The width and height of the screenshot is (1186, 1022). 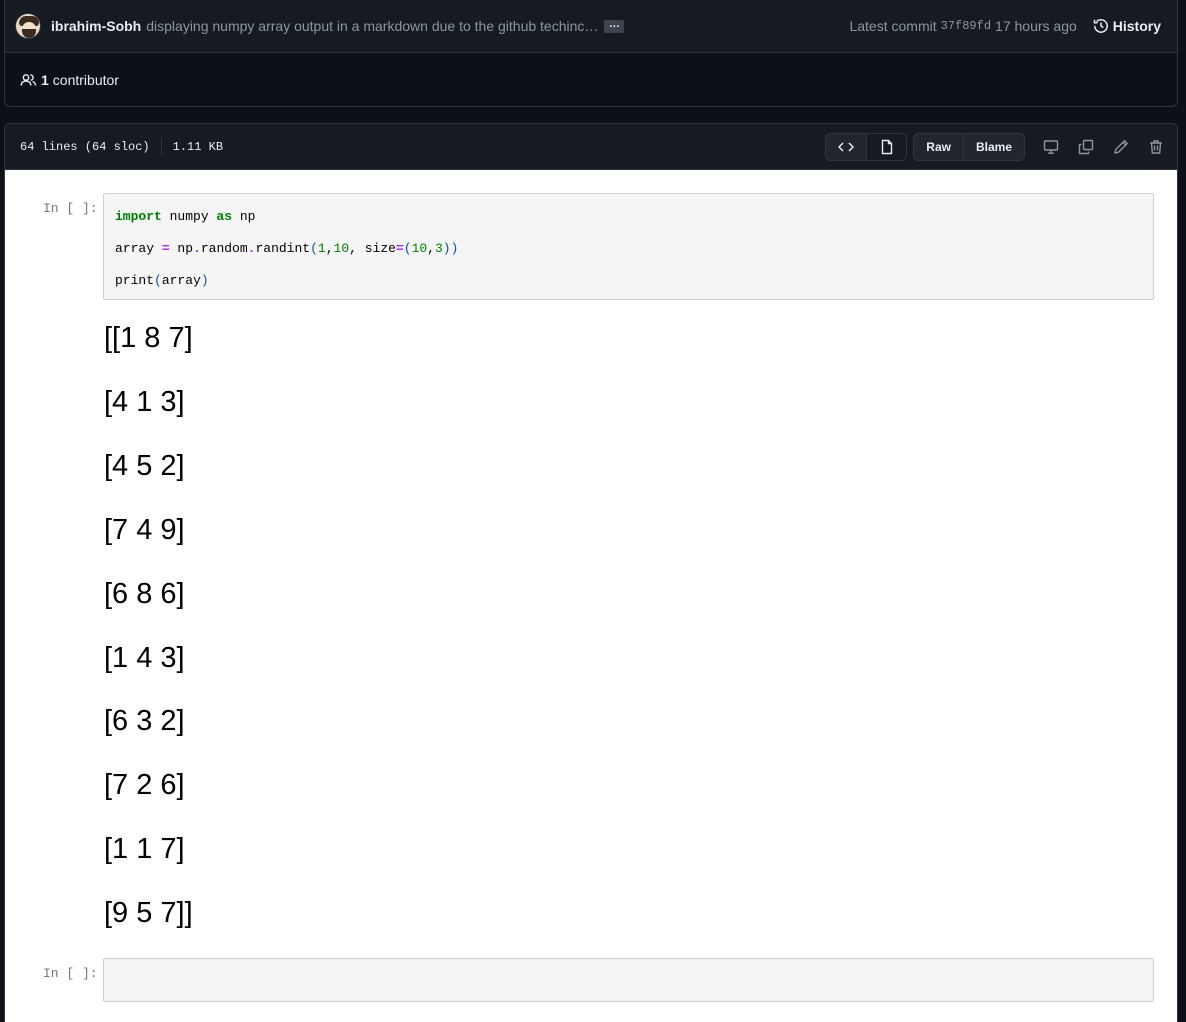 I want to click on output-line: [1 1 7], so click(x=144, y=849).